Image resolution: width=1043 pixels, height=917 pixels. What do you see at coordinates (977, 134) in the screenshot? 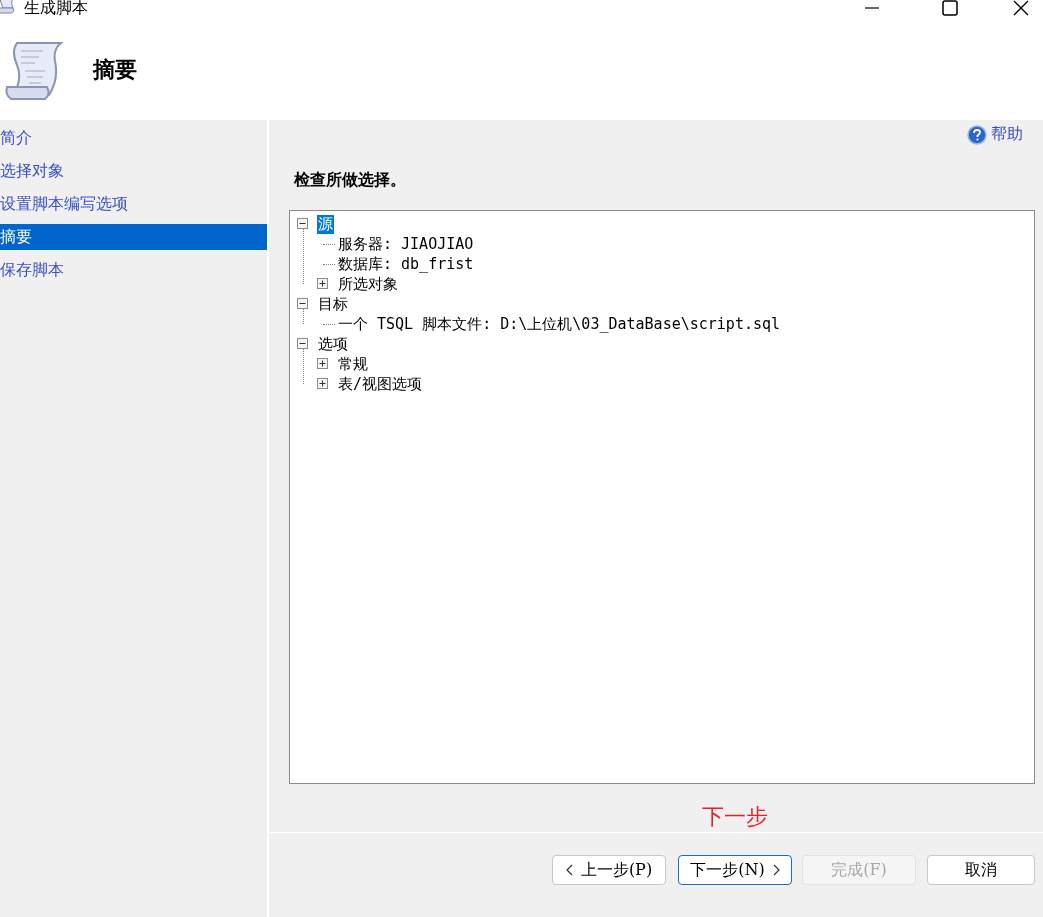
I see `help-icon` at bounding box center [977, 134].